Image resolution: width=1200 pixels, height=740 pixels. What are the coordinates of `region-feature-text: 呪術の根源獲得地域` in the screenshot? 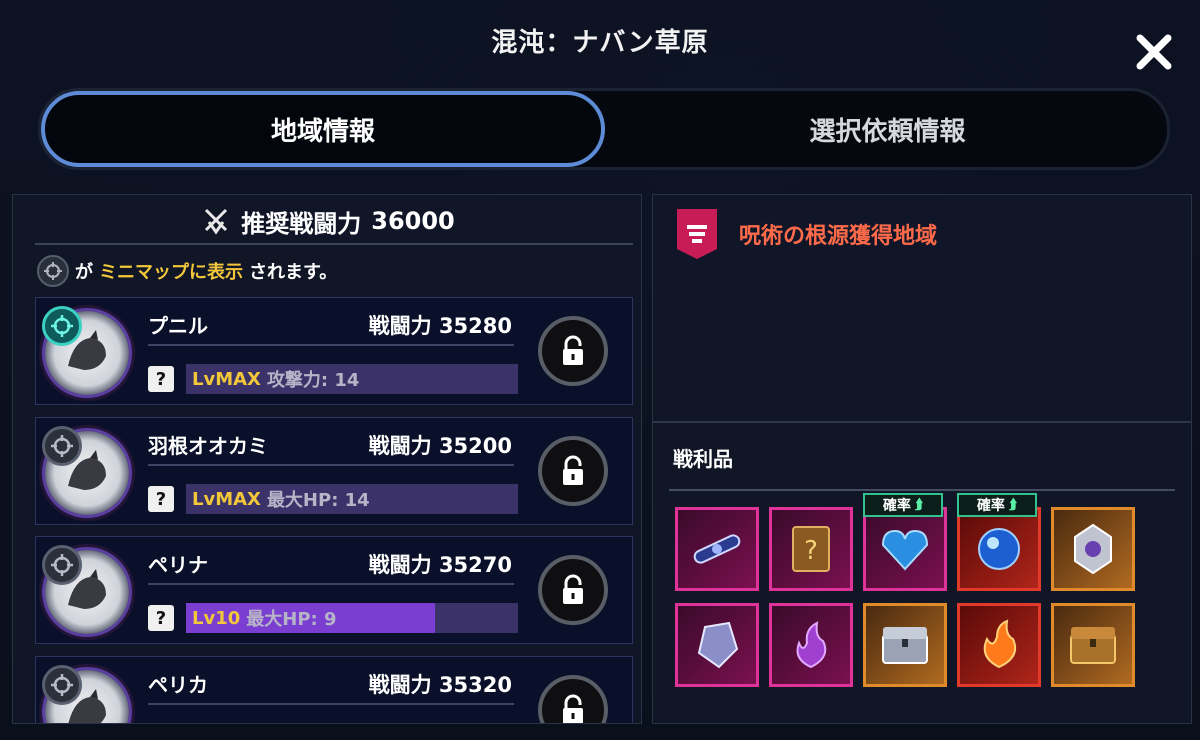 It's located at (838, 236).